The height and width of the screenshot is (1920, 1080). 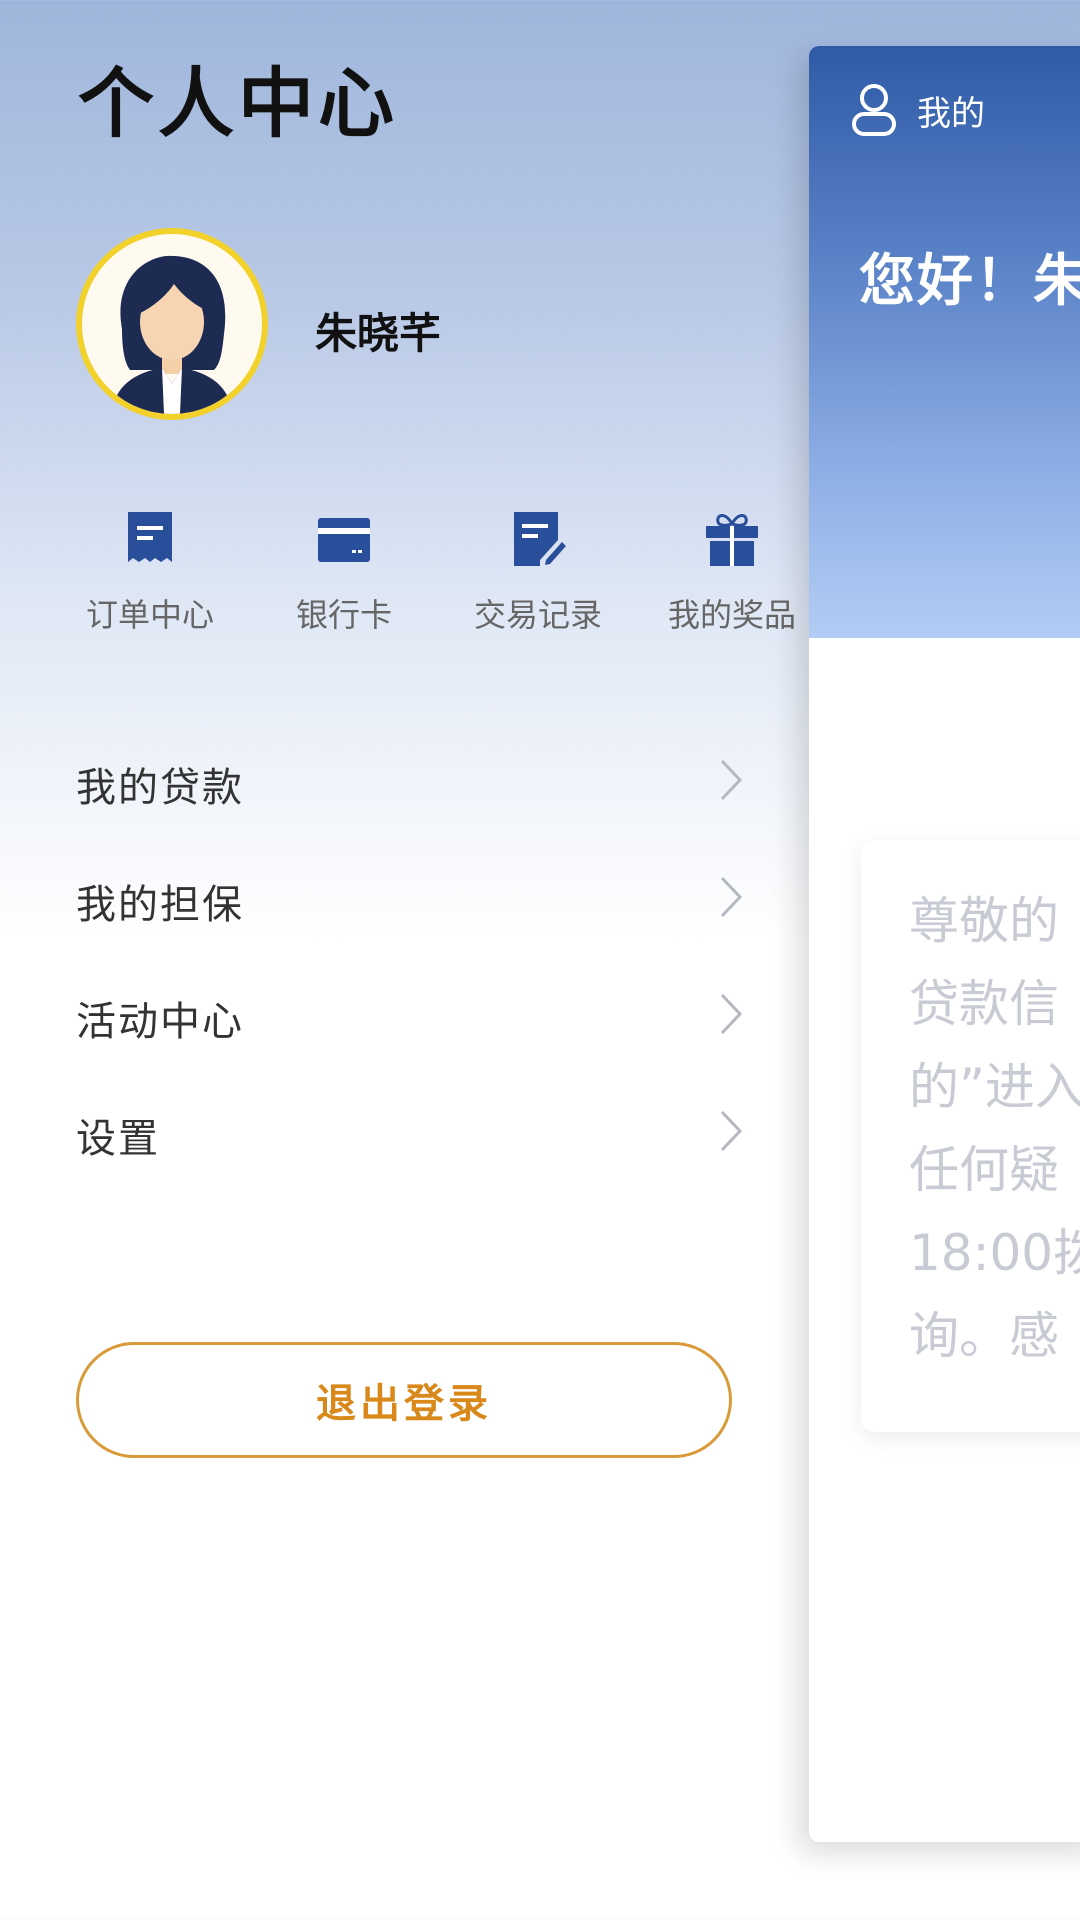 What do you see at coordinates (994, 1087) in the screenshot?
I see `notice-line: 的”进入` at bounding box center [994, 1087].